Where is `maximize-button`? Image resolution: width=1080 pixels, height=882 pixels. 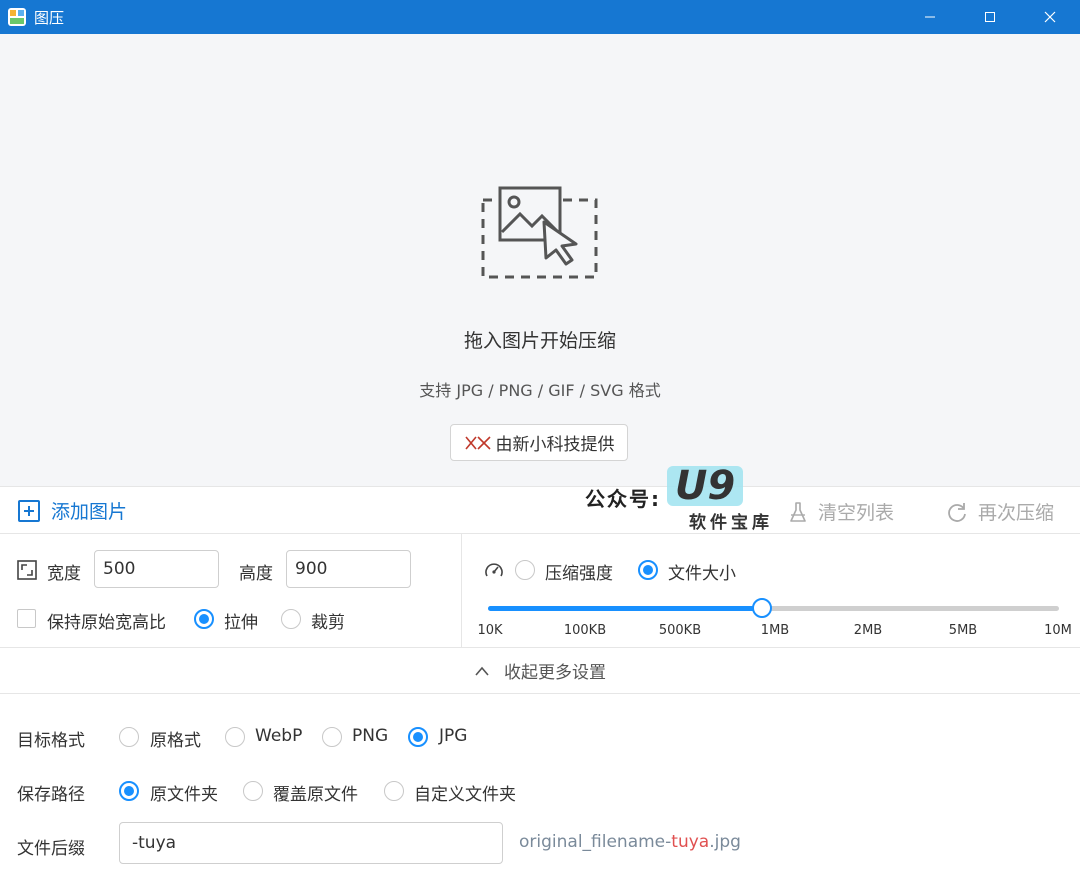 maximize-button is located at coordinates (990, 17).